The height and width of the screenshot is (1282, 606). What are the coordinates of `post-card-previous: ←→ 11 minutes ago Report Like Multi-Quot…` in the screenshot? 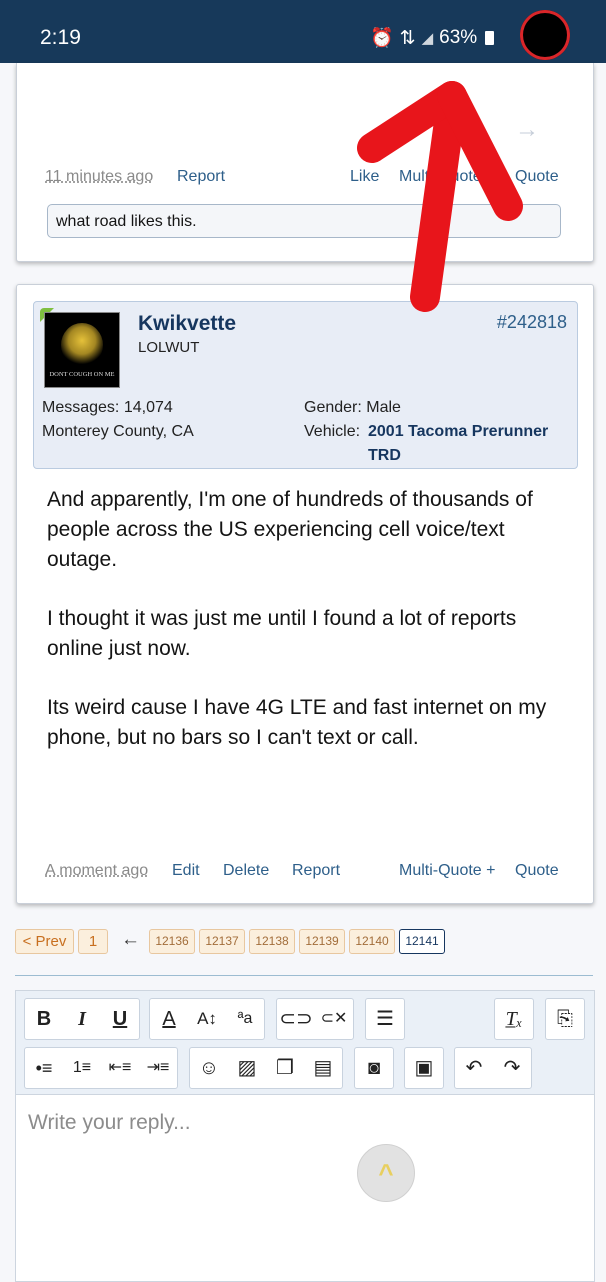 It's located at (305, 162).